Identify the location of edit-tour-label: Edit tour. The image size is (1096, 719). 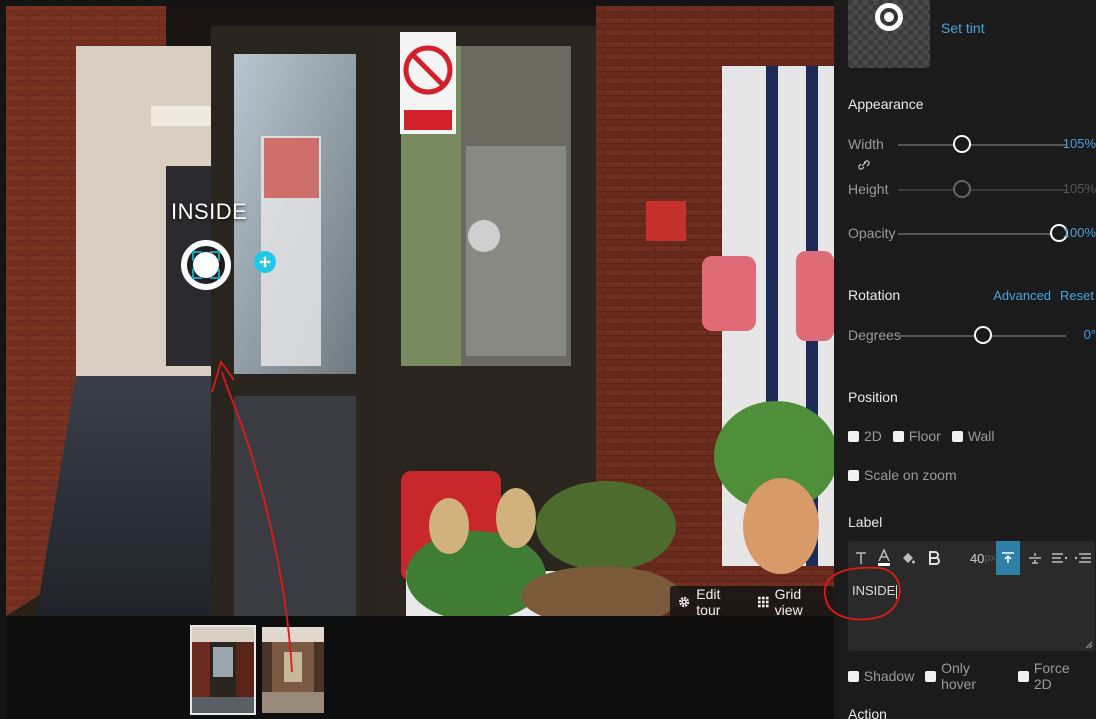
(708, 601).